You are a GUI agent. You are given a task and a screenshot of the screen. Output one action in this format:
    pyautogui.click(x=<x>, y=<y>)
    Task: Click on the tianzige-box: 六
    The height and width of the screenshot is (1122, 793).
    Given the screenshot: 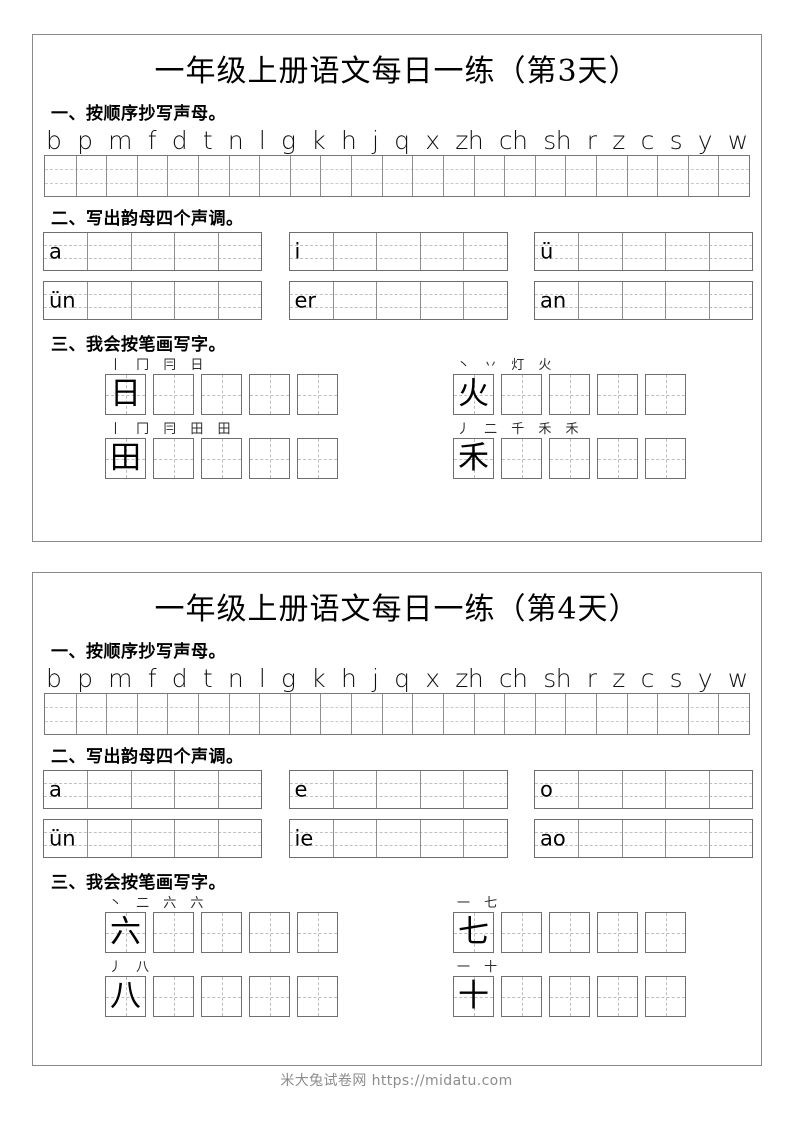 What is the action you would take?
    pyautogui.click(x=125, y=932)
    